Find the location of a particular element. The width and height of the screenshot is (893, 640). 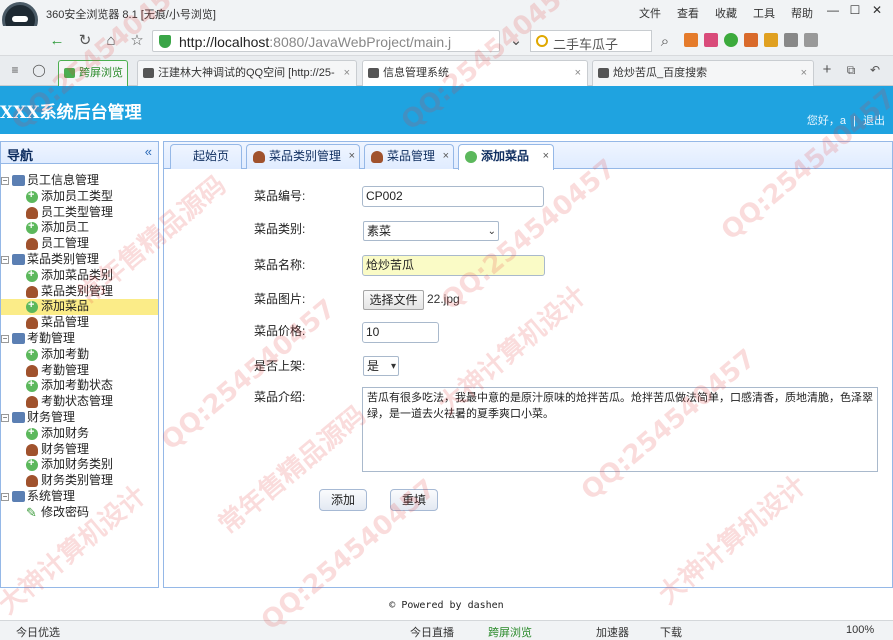

tree-item-label: 添加考勤状态 is located at coordinates (77, 385).